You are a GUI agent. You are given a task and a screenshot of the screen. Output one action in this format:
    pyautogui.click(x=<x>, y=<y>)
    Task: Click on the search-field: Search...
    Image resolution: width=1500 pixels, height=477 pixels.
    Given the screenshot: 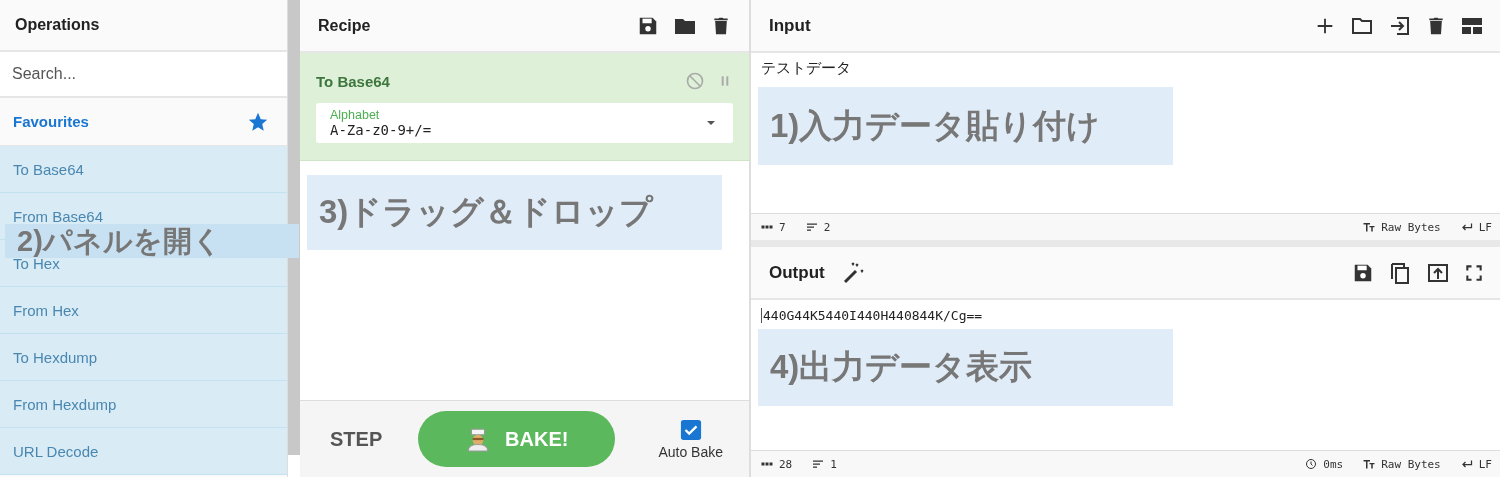 What is the action you would take?
    pyautogui.click(x=143, y=75)
    